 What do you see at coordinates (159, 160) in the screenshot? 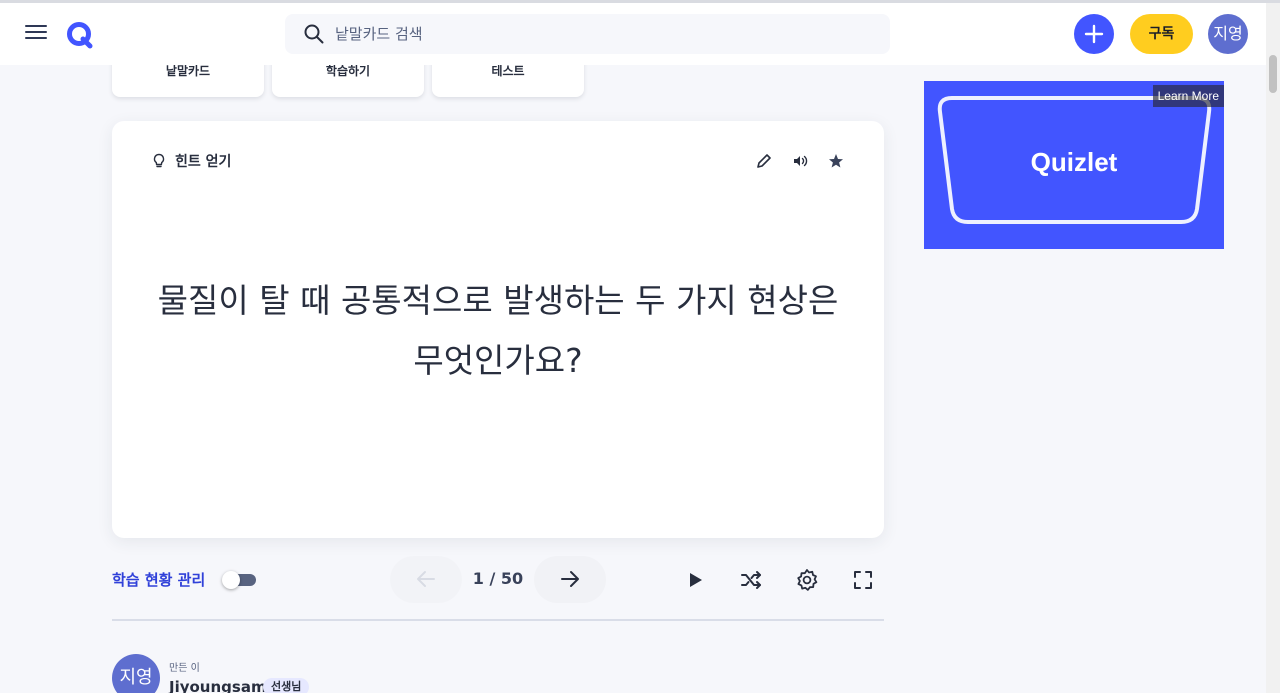
I see `lightbulb-icon` at bounding box center [159, 160].